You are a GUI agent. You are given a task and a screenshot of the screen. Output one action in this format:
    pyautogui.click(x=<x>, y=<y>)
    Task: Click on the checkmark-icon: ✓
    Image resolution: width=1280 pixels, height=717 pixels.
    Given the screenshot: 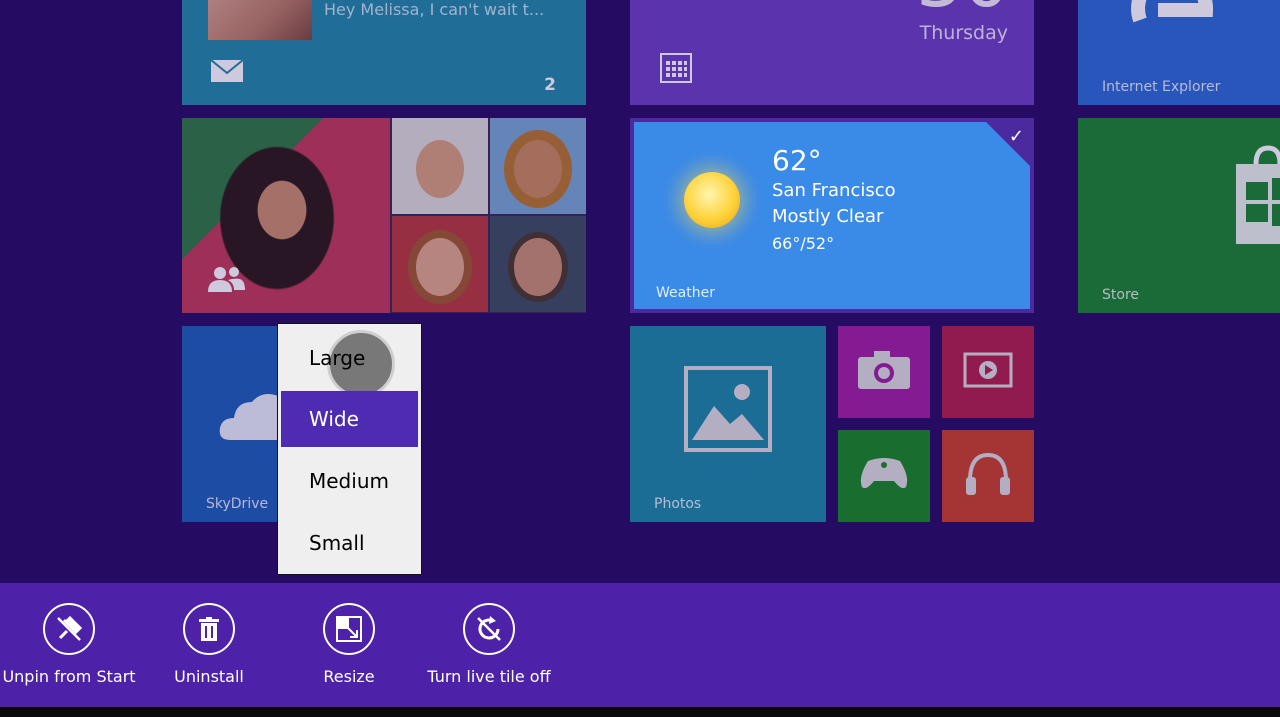 What is the action you would take?
    pyautogui.click(x=1016, y=136)
    